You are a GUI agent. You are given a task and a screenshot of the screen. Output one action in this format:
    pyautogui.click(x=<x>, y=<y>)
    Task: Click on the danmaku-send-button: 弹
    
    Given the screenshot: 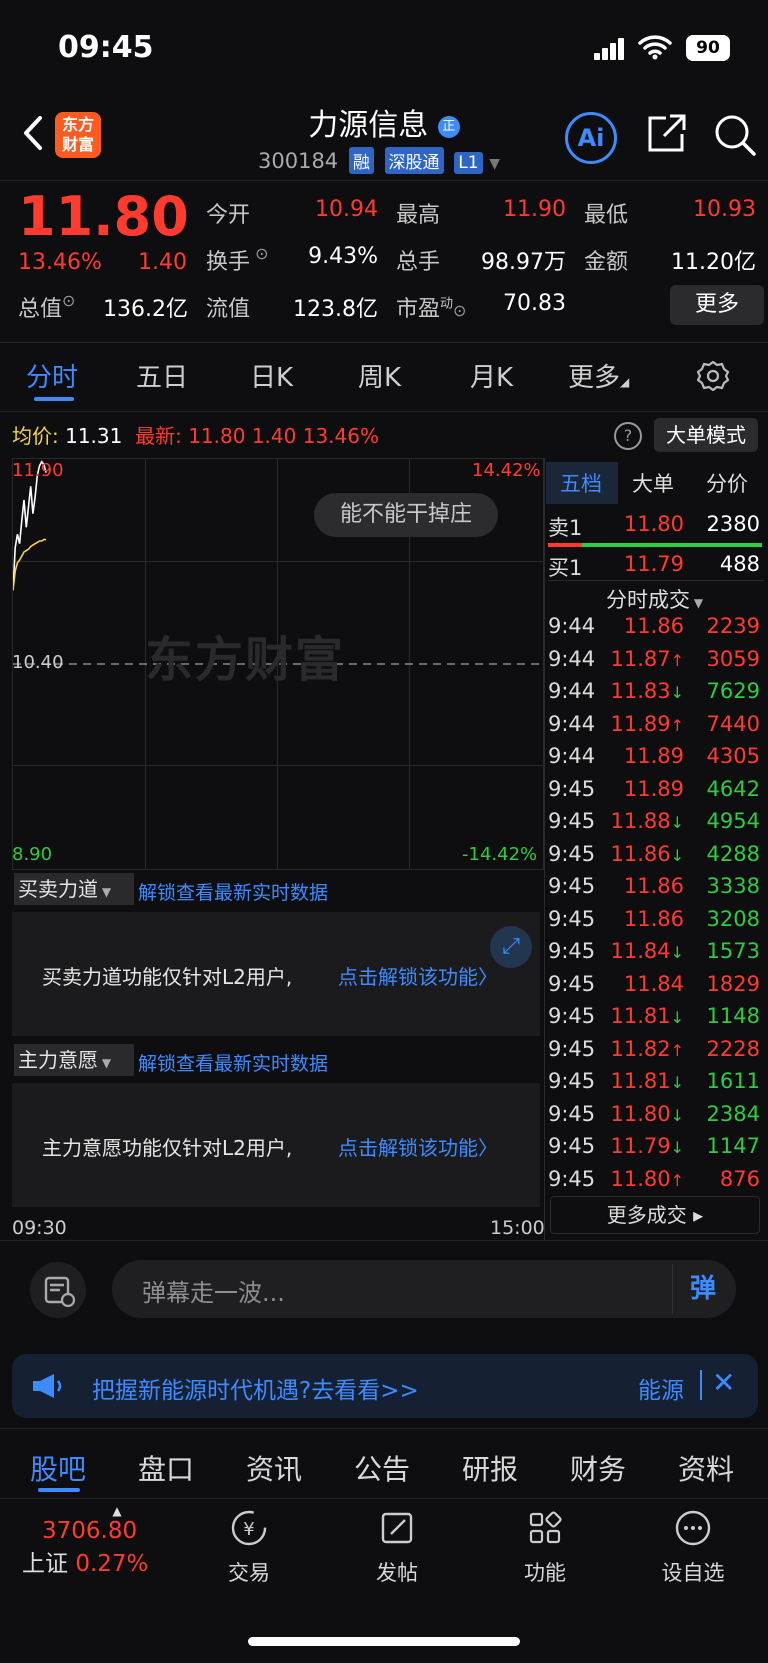 What is the action you would take?
    pyautogui.click(x=702, y=1289)
    